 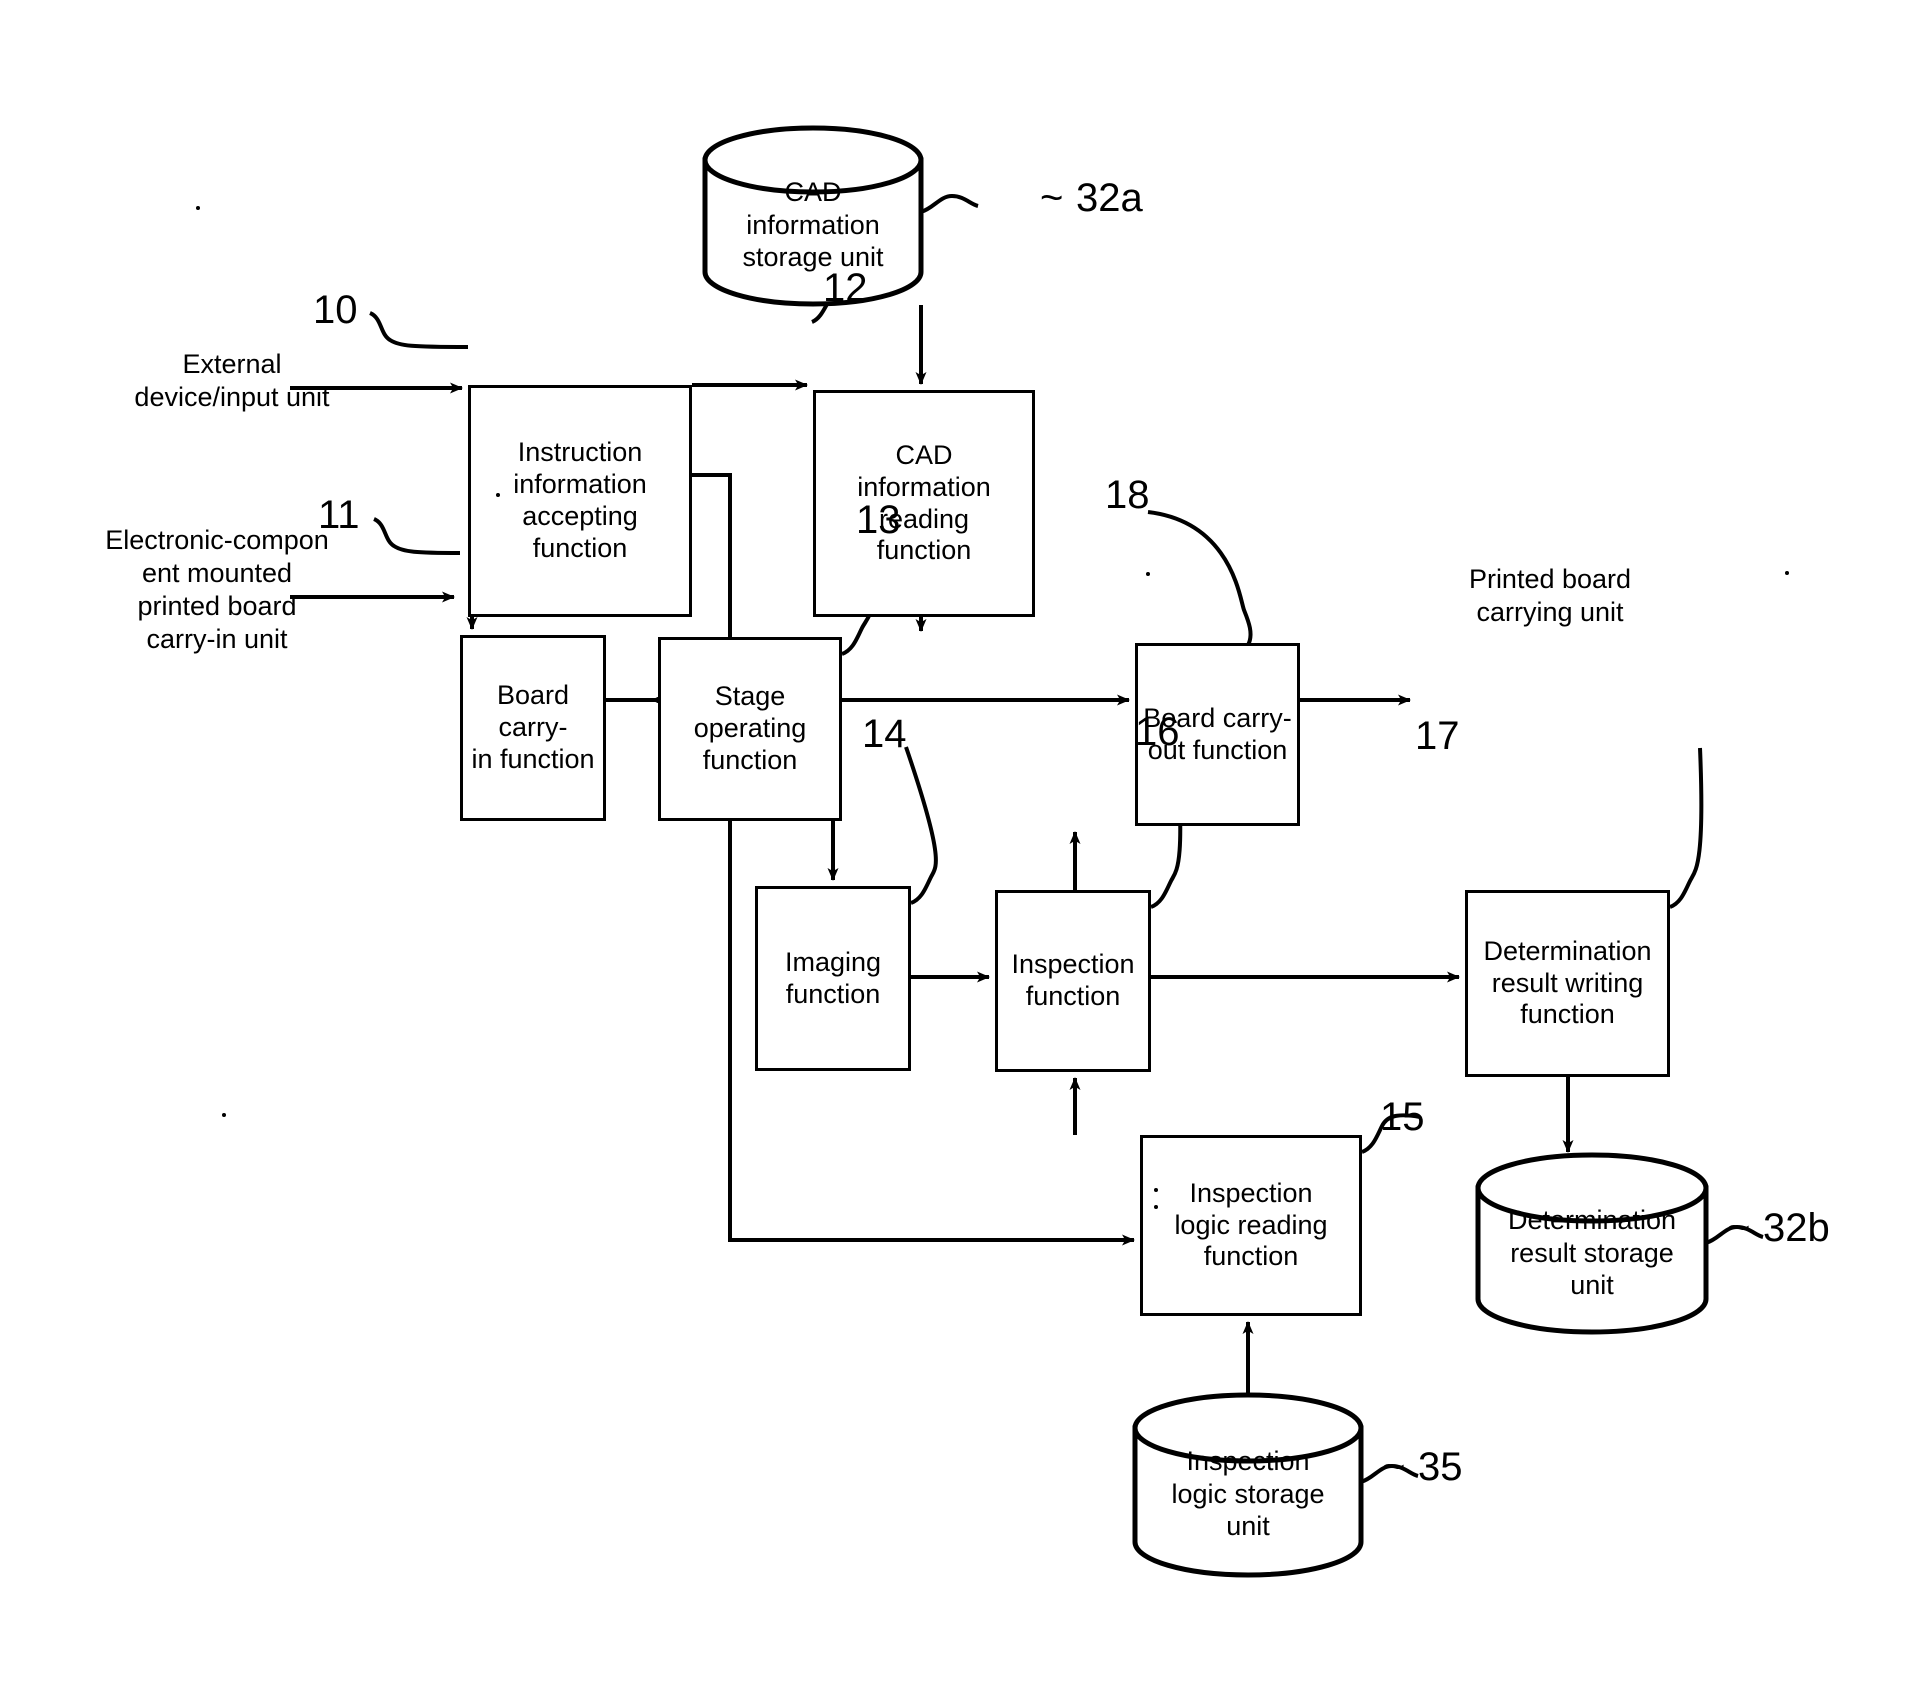 What do you see at coordinates (1567, 983) in the screenshot?
I see `box-determination-result-writing-function: Determination result writing function` at bounding box center [1567, 983].